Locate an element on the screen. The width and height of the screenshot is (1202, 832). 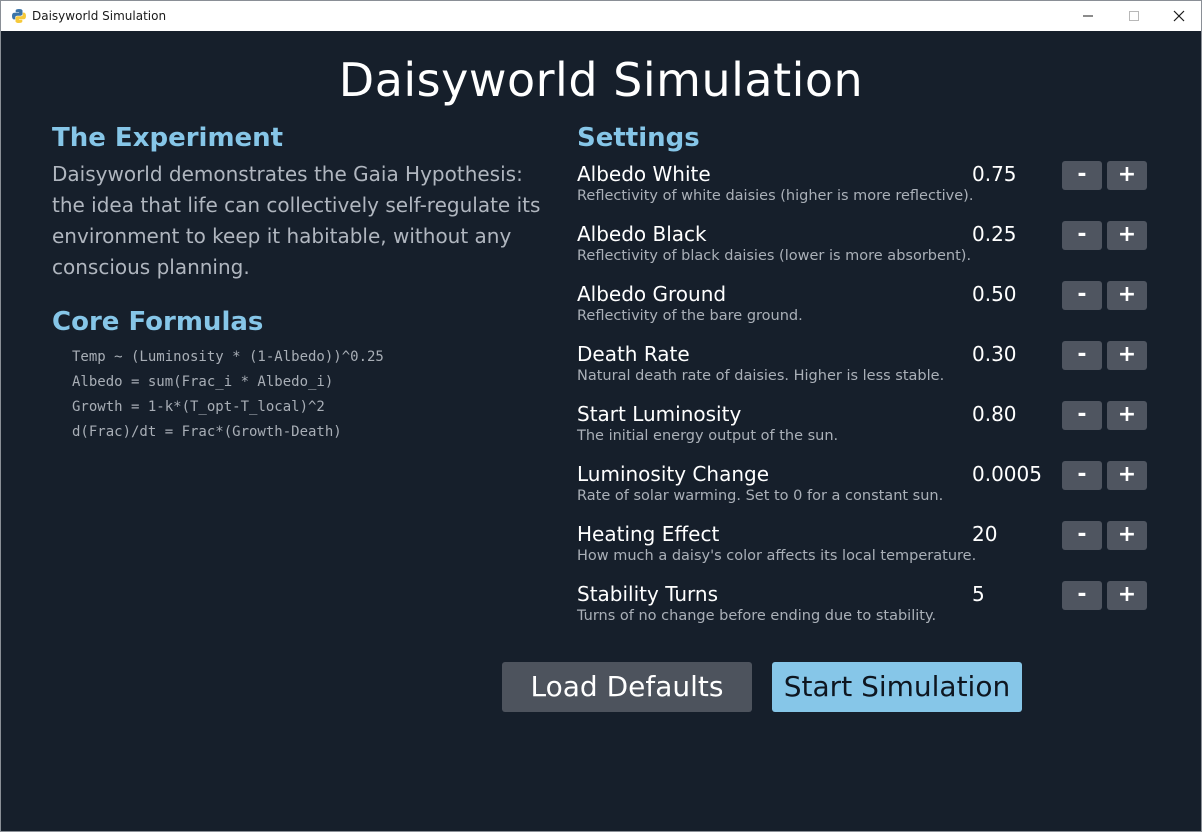
experiment-heading: The Experiment is located at coordinates (168, 138).